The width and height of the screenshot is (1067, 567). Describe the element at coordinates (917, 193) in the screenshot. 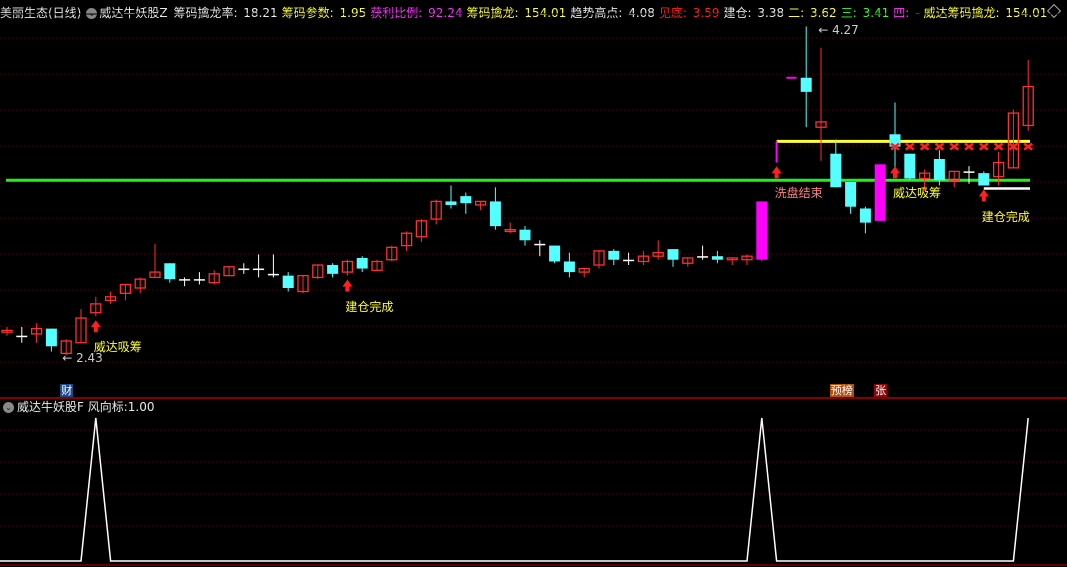

I see `signal-label: 威达吸筹` at that location.